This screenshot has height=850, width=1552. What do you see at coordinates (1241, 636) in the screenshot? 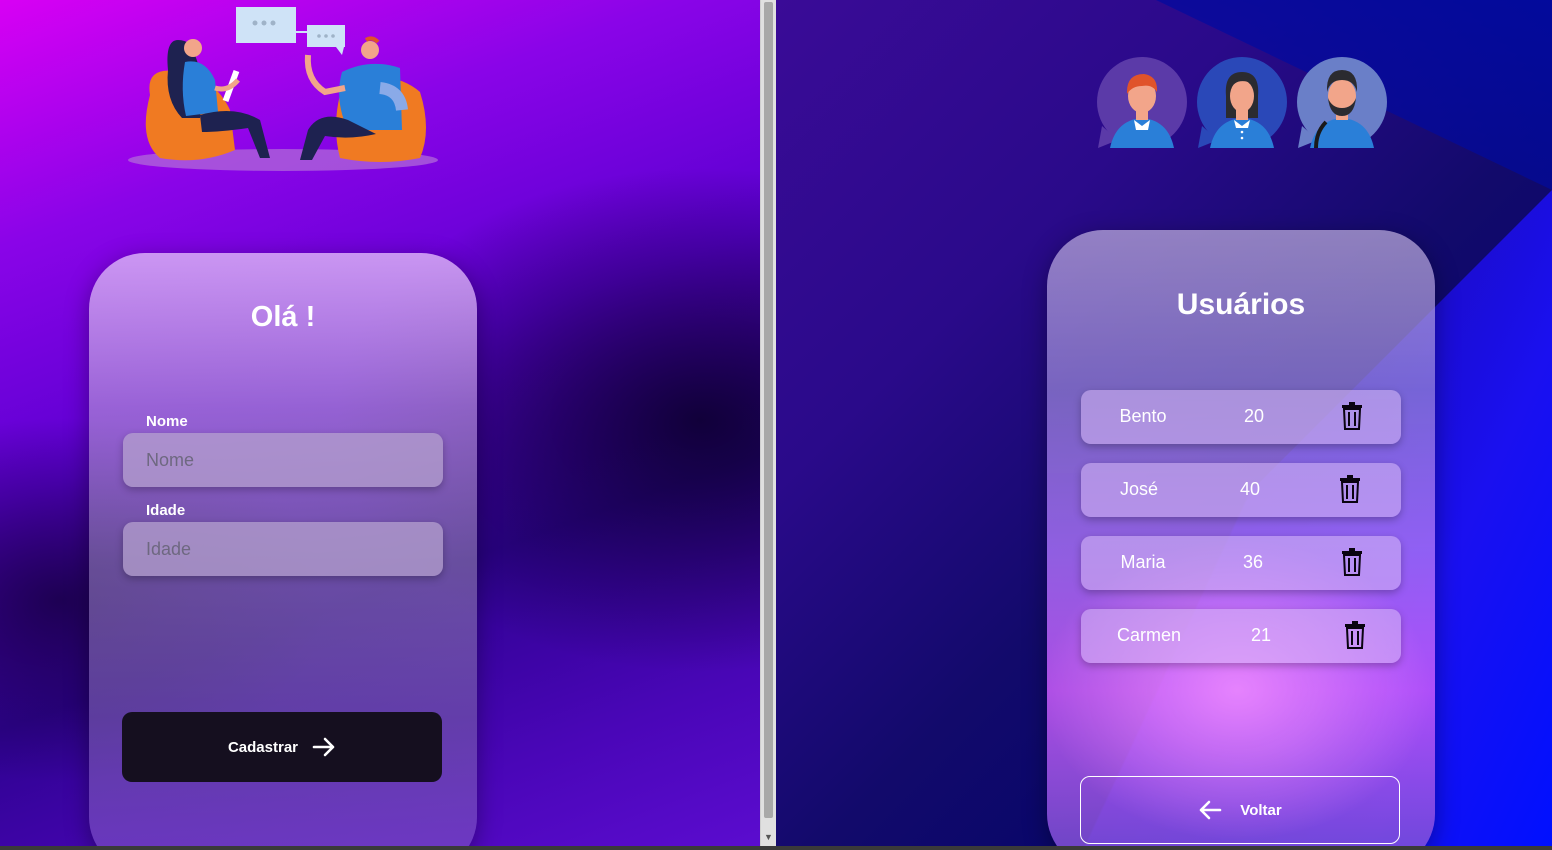
I see `user-row: Carmen 21` at bounding box center [1241, 636].